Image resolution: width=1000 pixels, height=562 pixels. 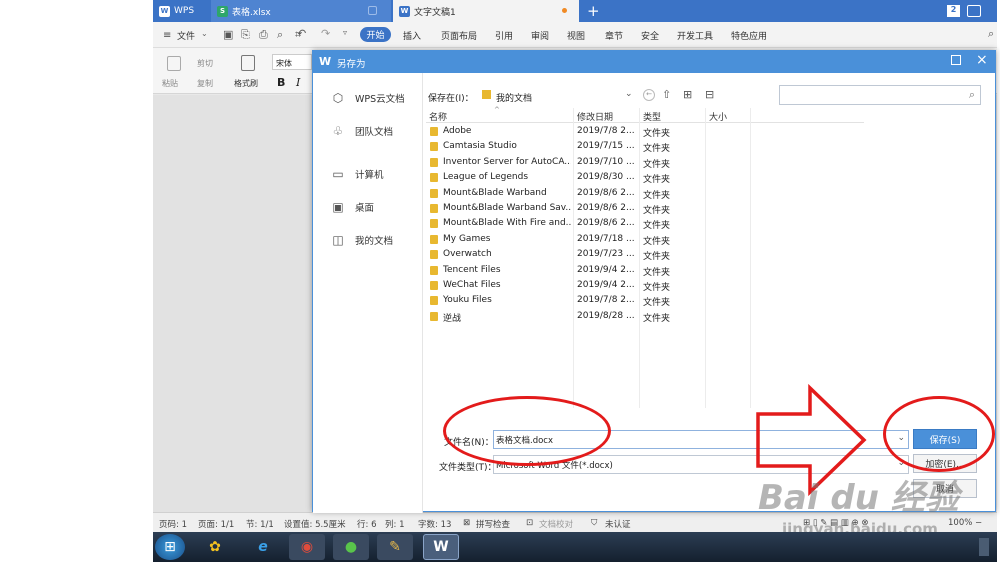 I want to click on start-button: ⊞, so click(x=170, y=547).